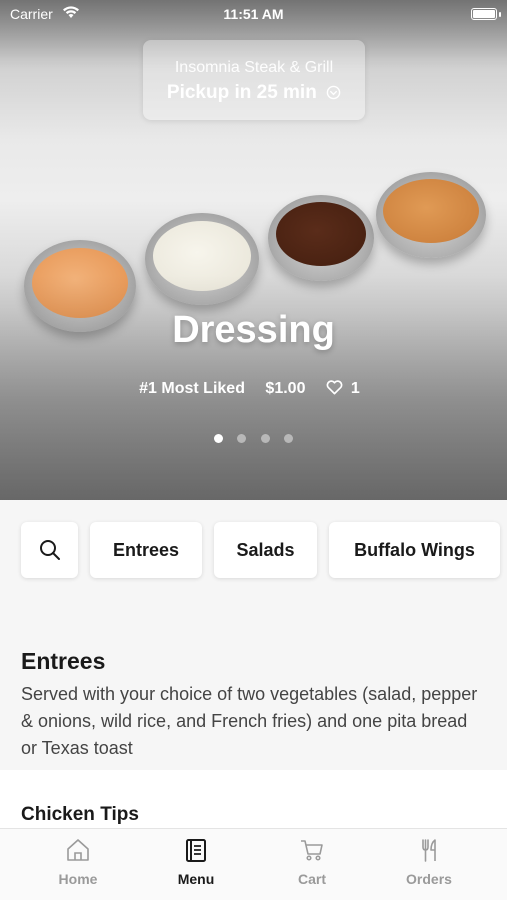  I want to click on tab-label: Home, so click(78, 879).